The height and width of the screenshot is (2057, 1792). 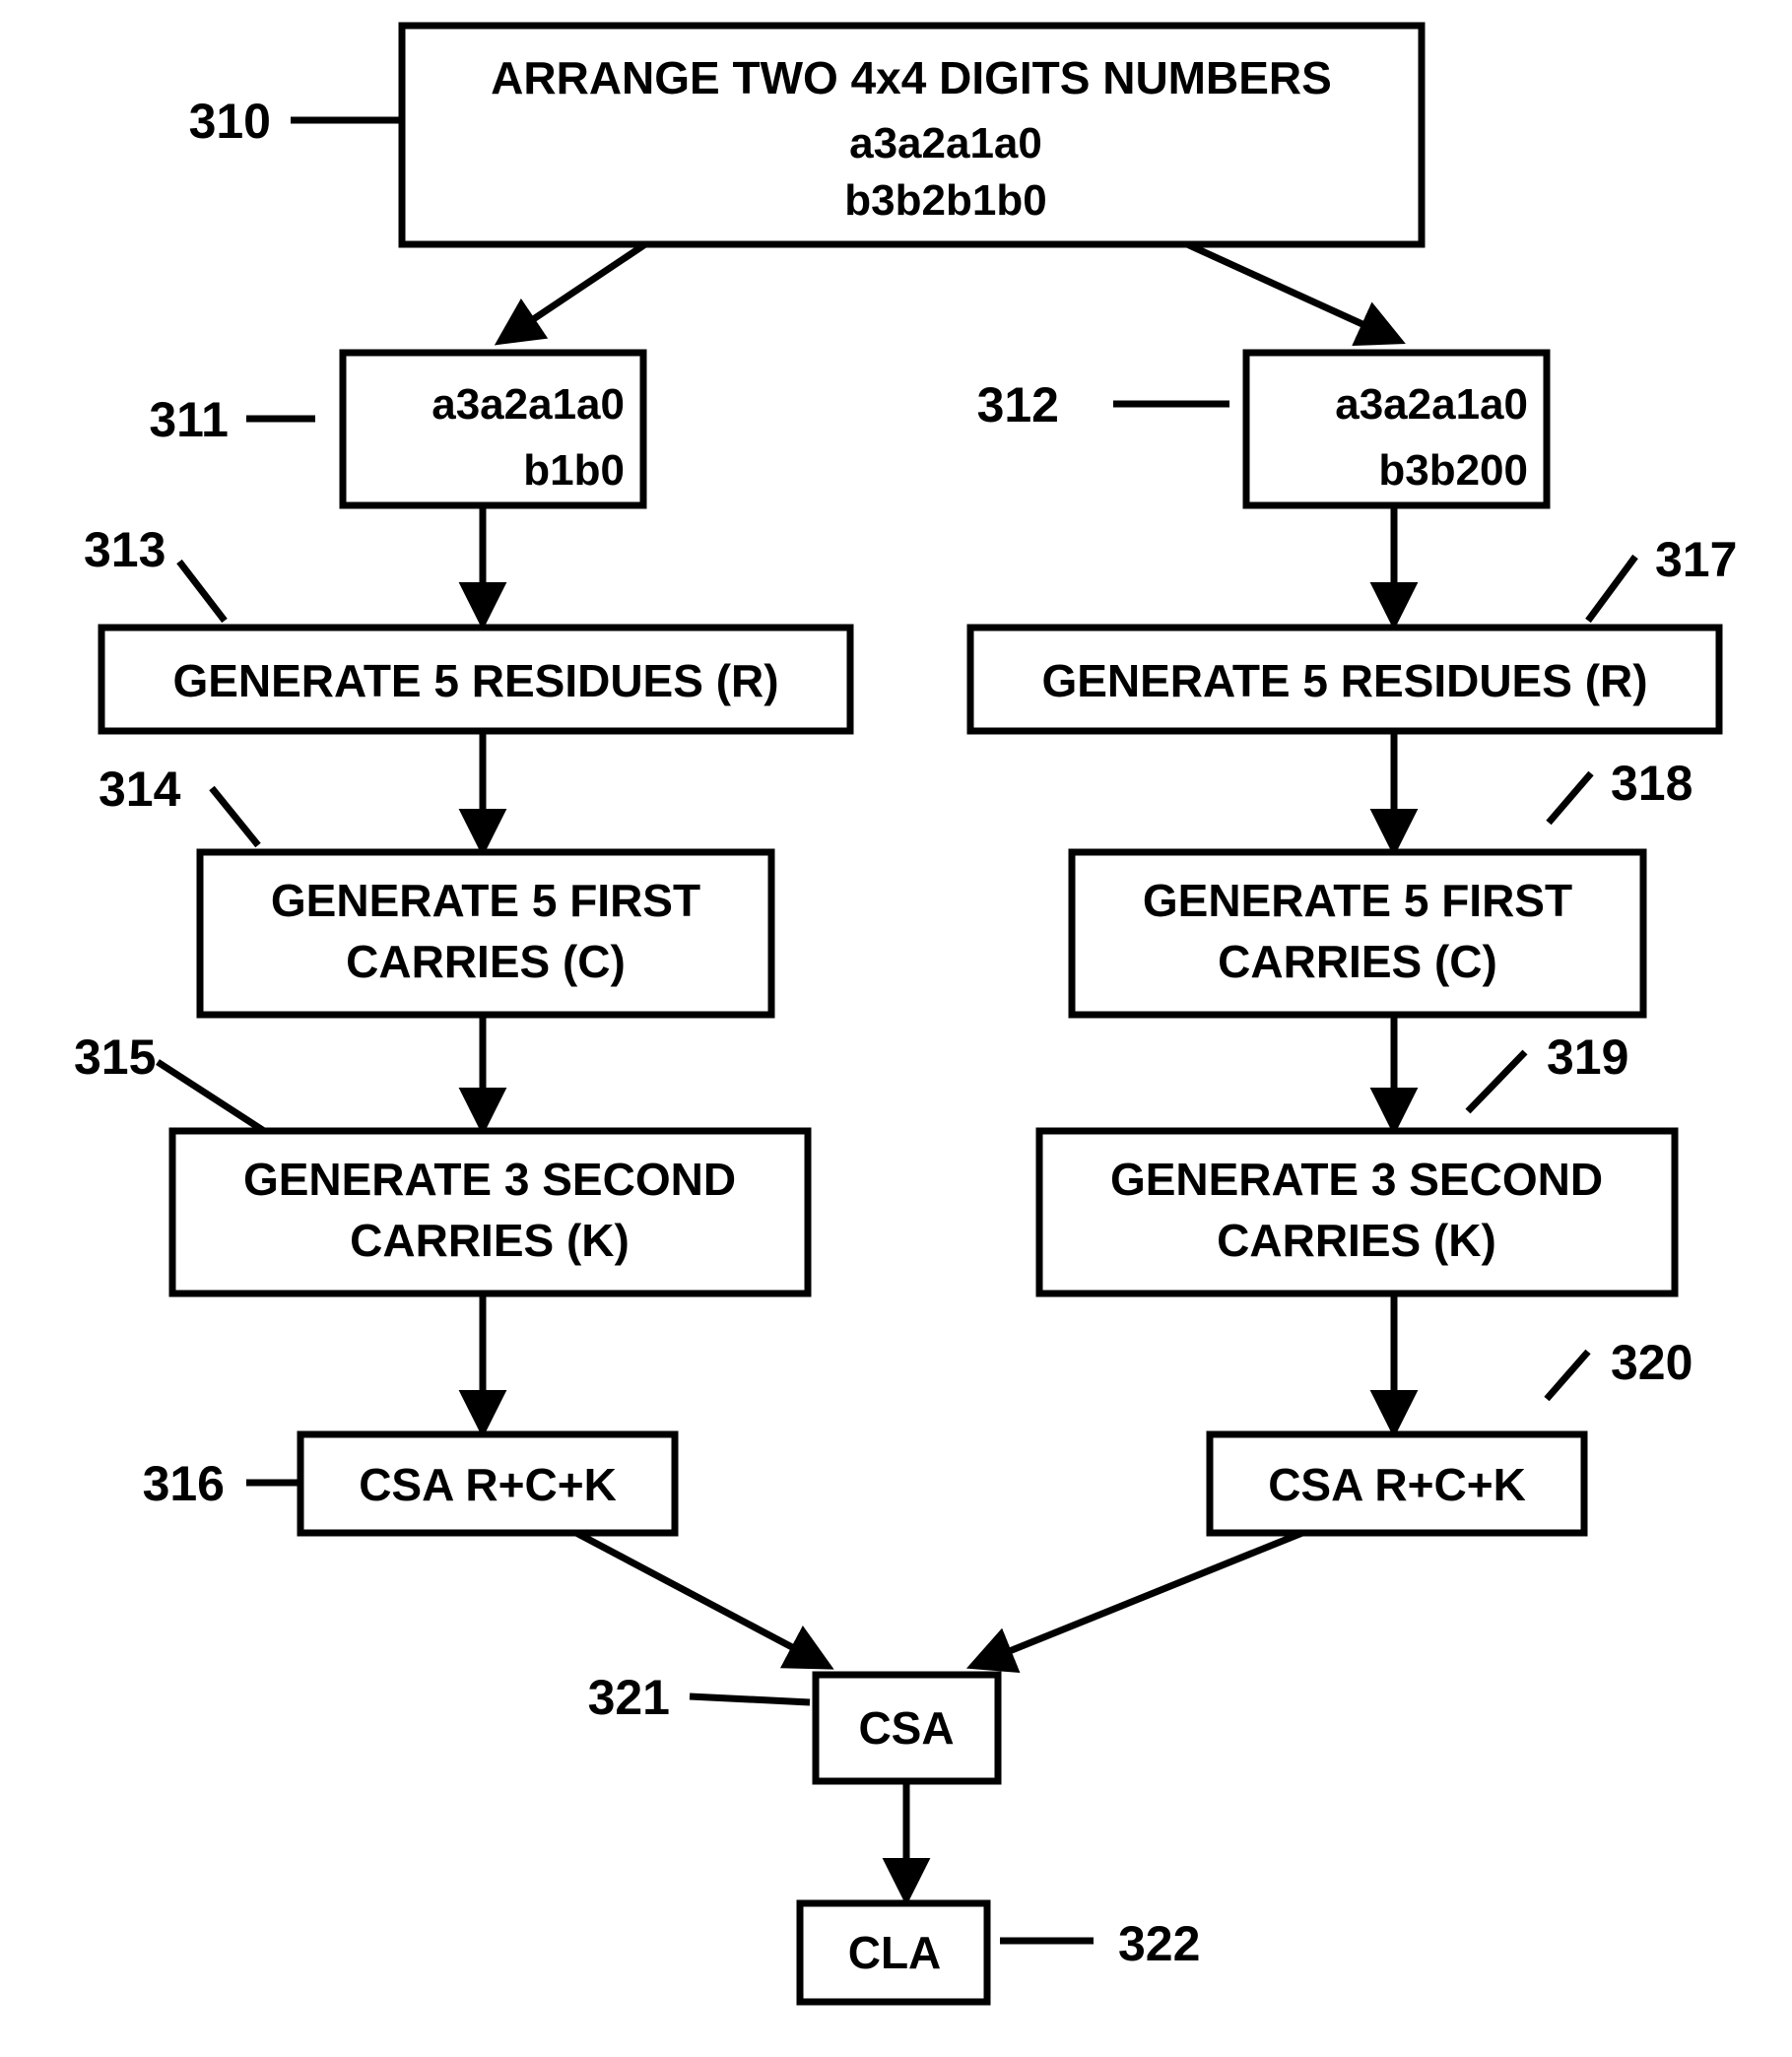 I want to click on ref-311: 311, so click(x=189, y=420).